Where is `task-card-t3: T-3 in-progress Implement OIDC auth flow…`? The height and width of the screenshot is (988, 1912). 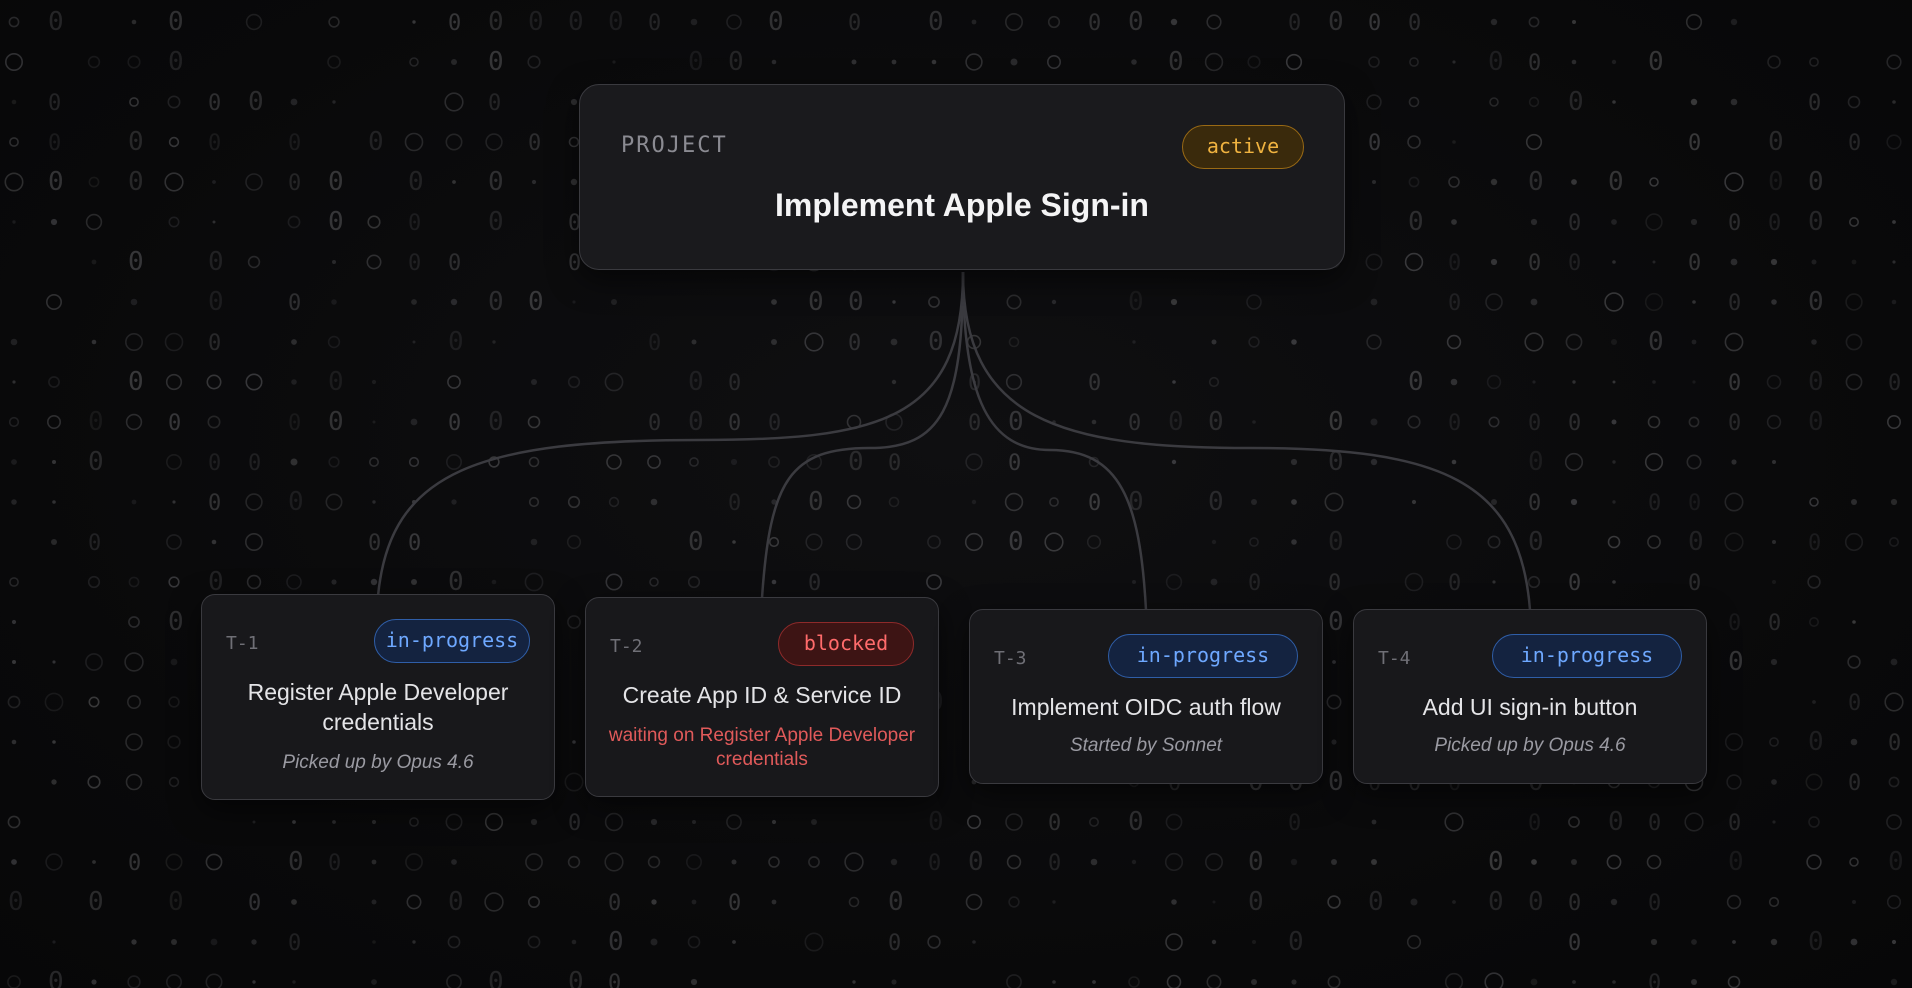 task-card-t3: T-3 in-progress Implement OIDC auth flow… is located at coordinates (1146, 696).